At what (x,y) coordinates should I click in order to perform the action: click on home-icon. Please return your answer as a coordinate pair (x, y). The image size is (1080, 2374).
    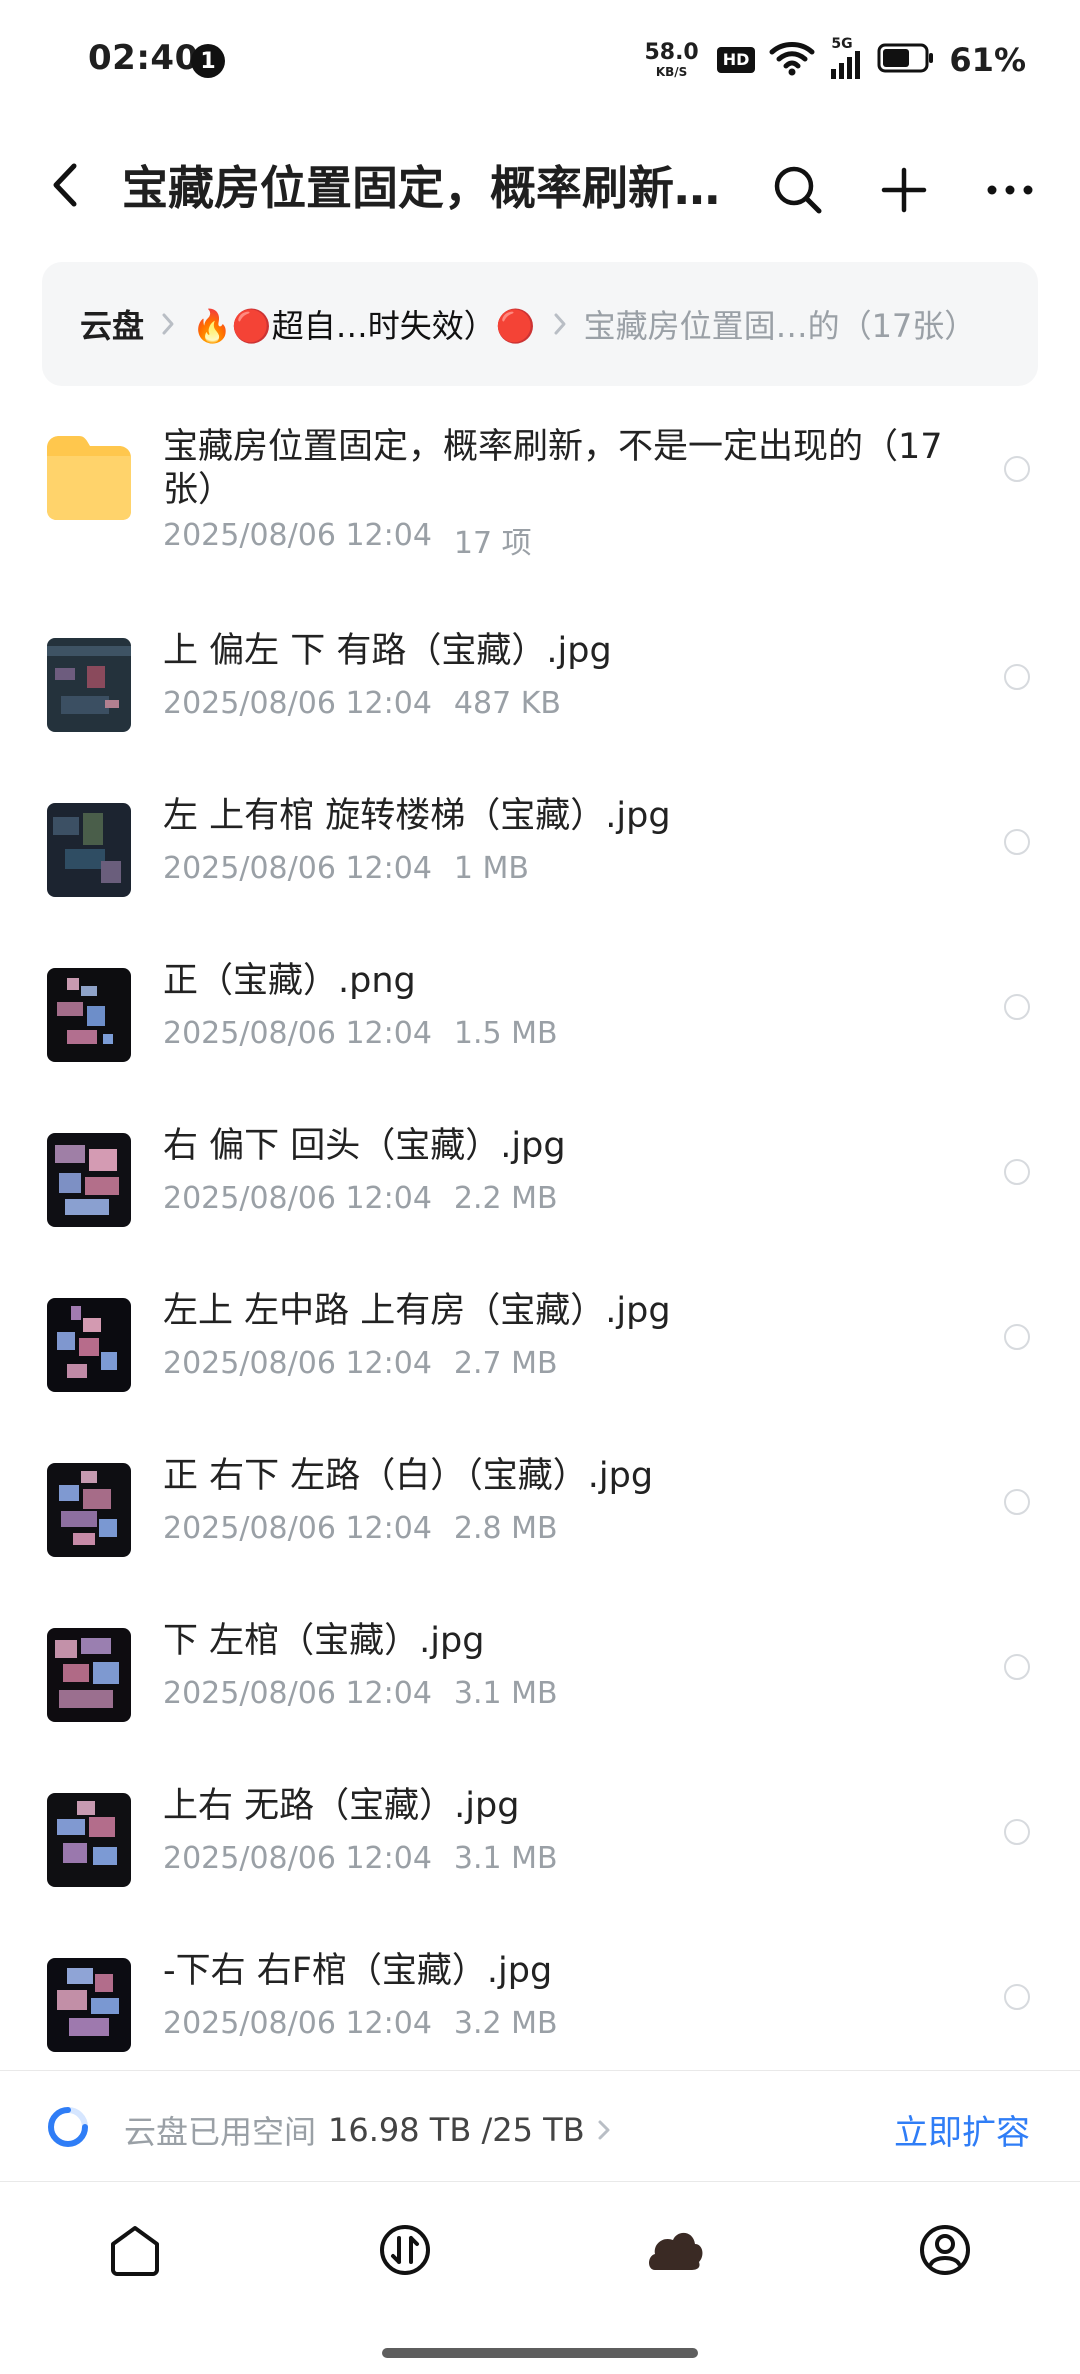
    Looking at the image, I should click on (135, 2252).